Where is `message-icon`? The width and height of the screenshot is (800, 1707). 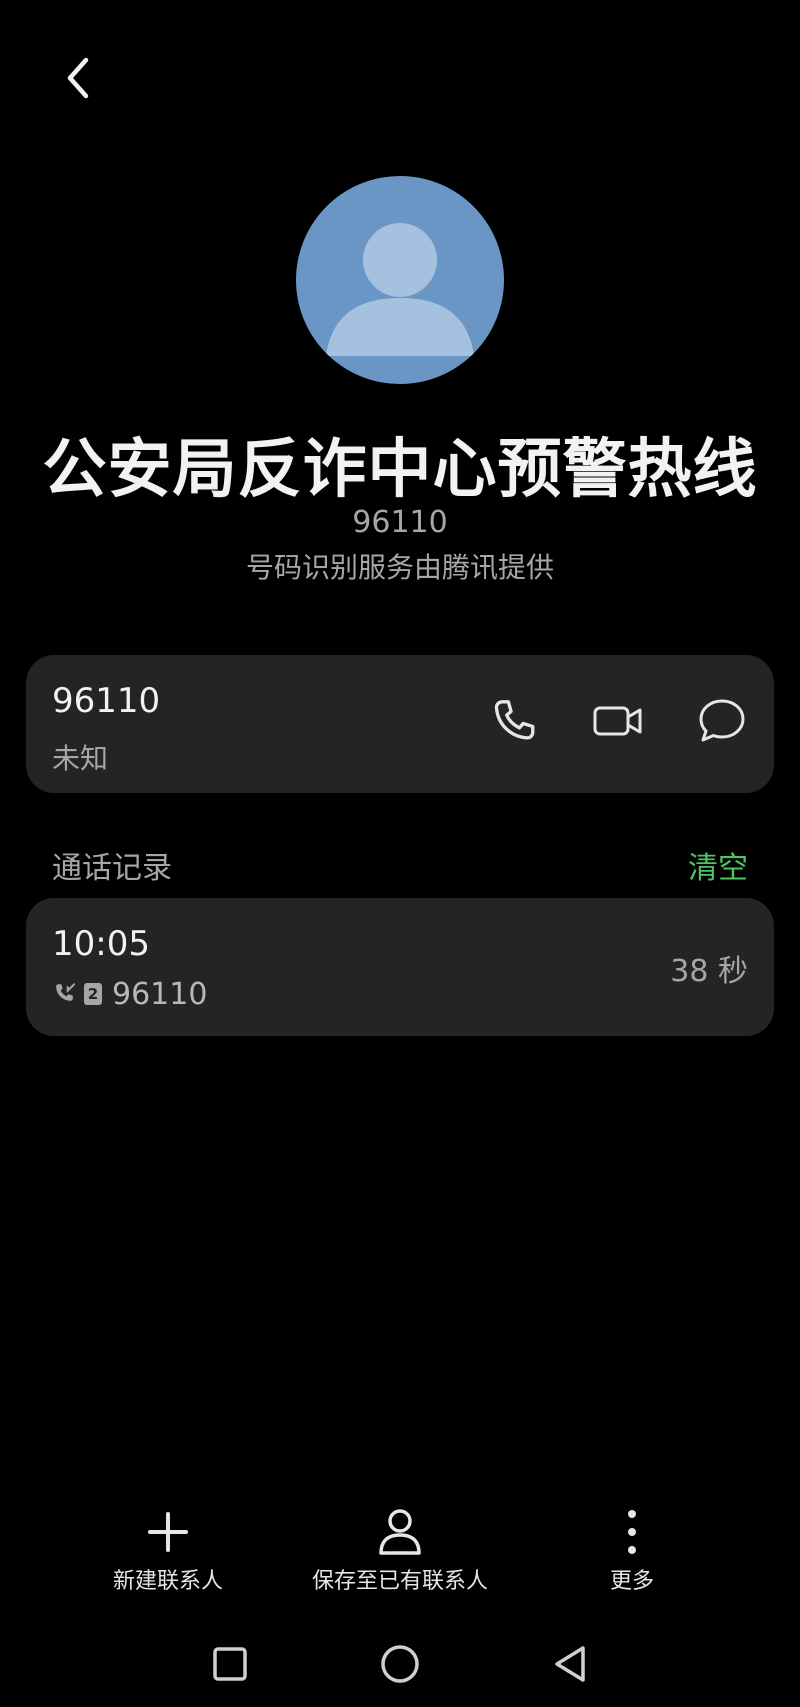
message-icon is located at coordinates (722, 720).